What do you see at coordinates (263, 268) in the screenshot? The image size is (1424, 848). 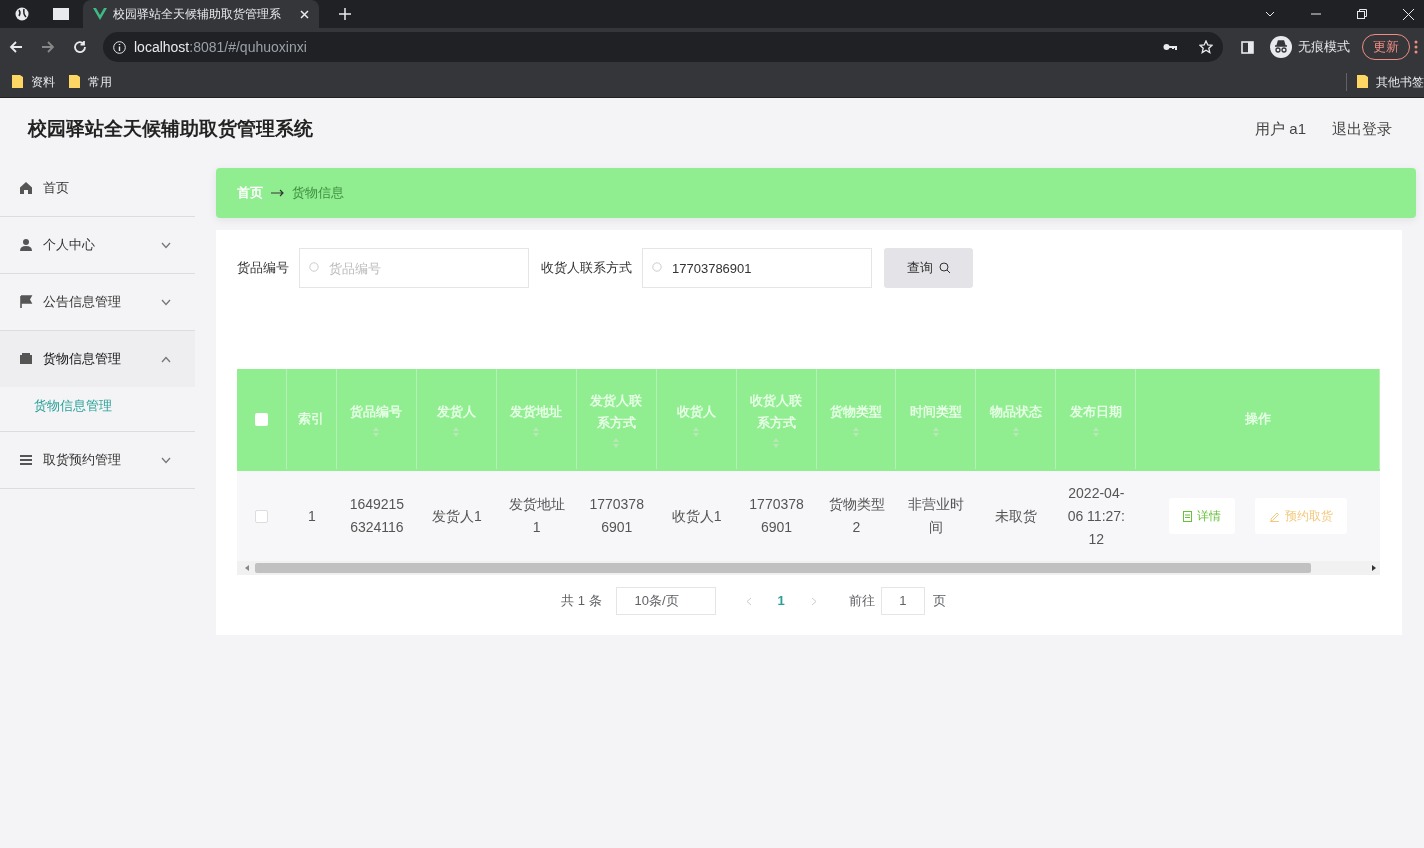 I see `field-label: 货品编号` at bounding box center [263, 268].